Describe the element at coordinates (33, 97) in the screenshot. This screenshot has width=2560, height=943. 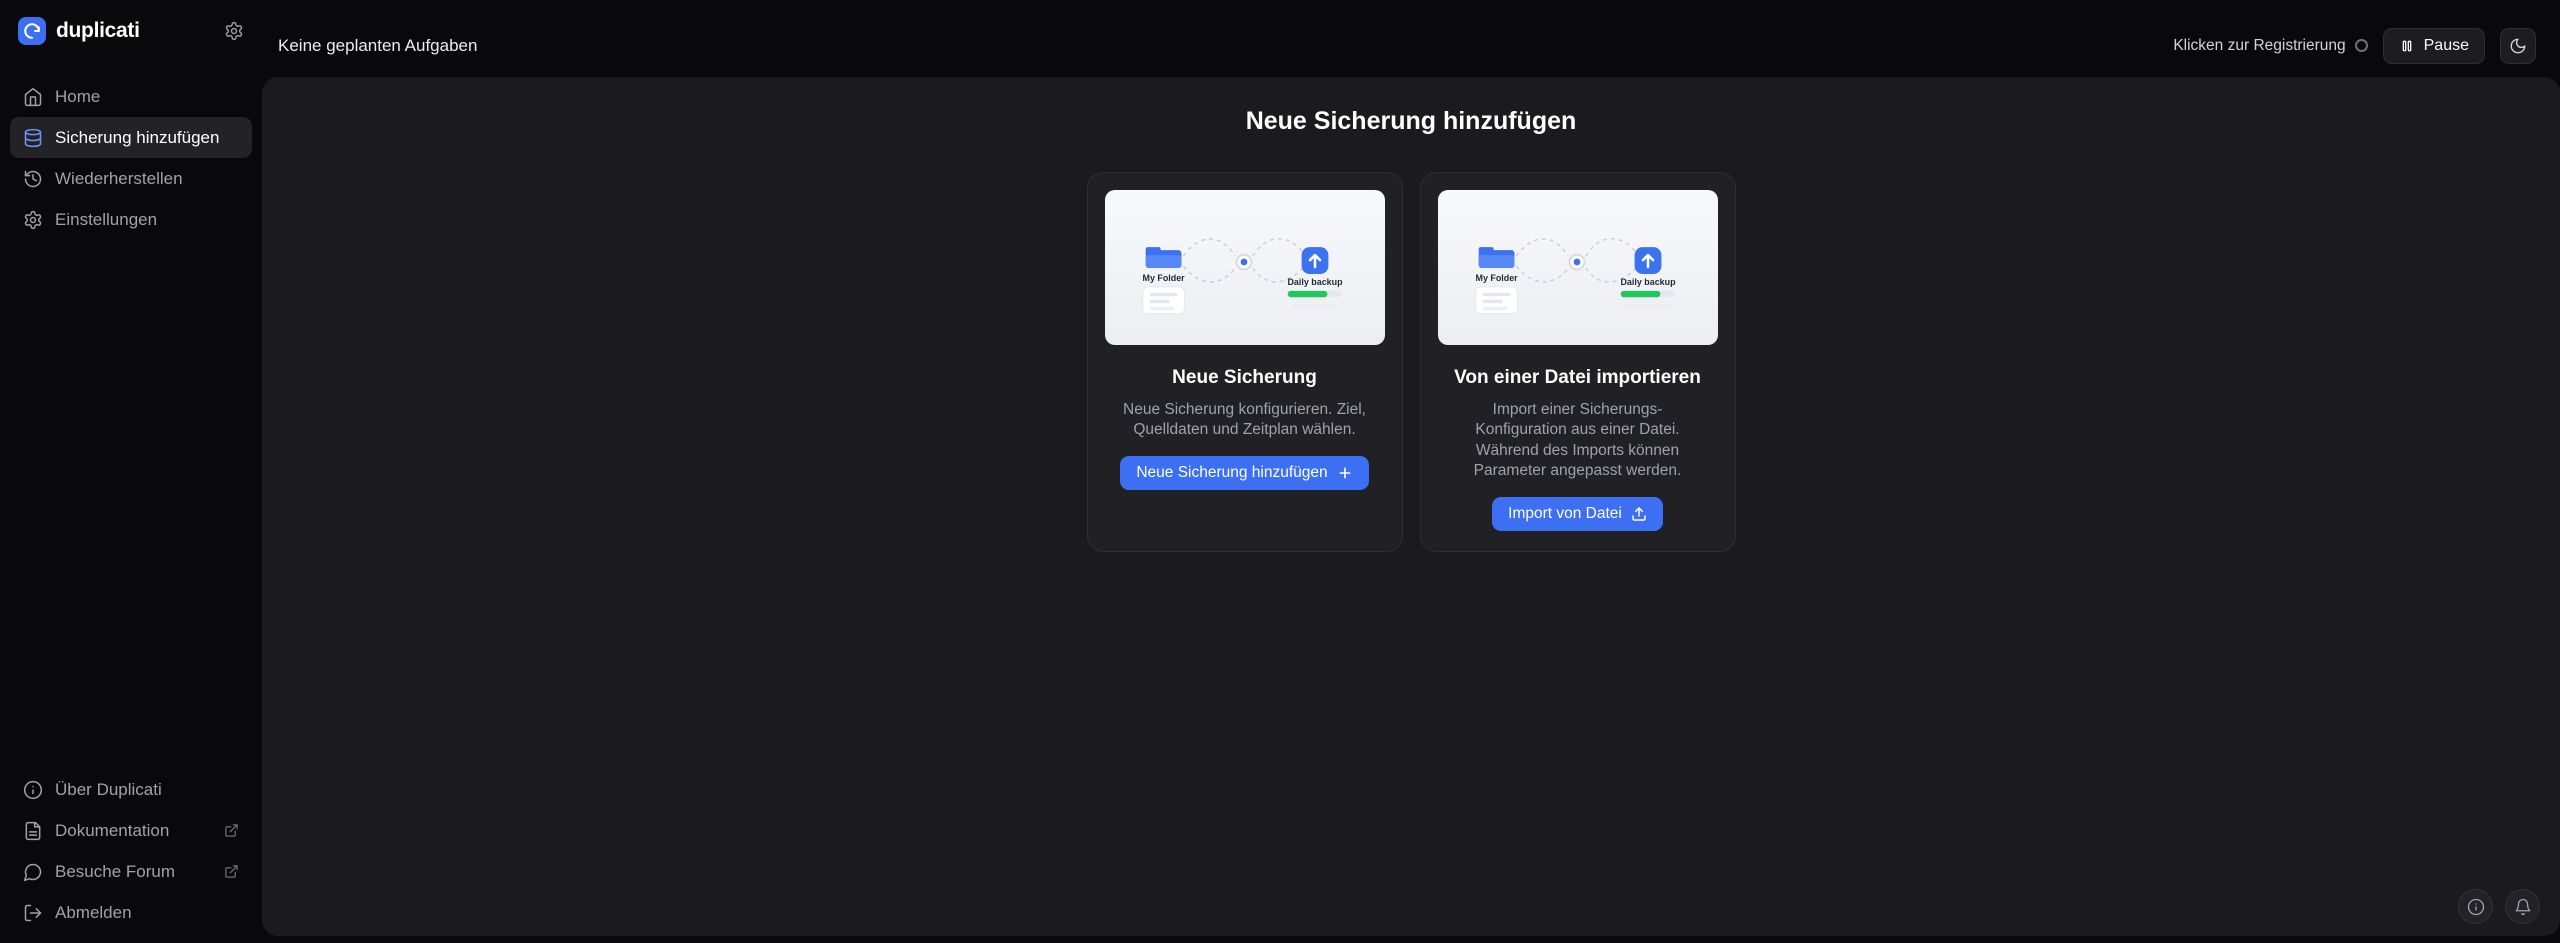
I see `home-icon` at that location.